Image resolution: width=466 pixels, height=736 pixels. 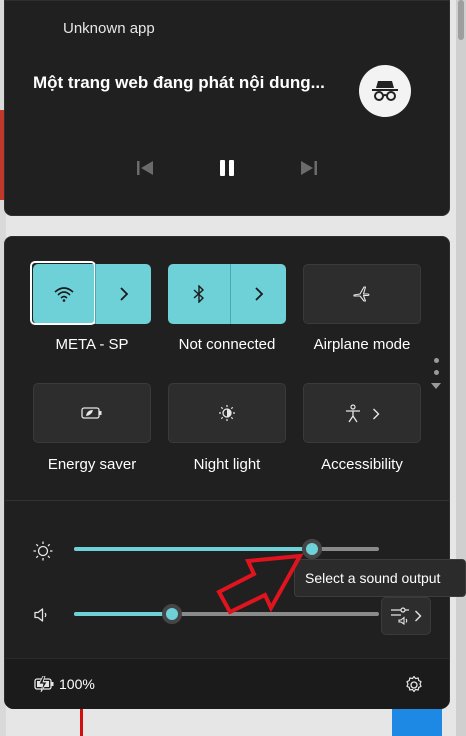 I want to click on page-indicator, so click(x=436, y=374).